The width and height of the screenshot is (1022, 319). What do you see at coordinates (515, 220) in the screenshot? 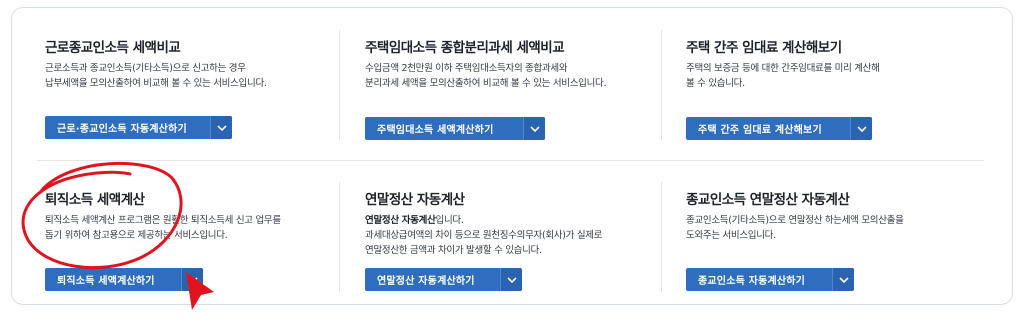
I see `card-description-line: 연말정산 자동계산입니다.` at bounding box center [515, 220].